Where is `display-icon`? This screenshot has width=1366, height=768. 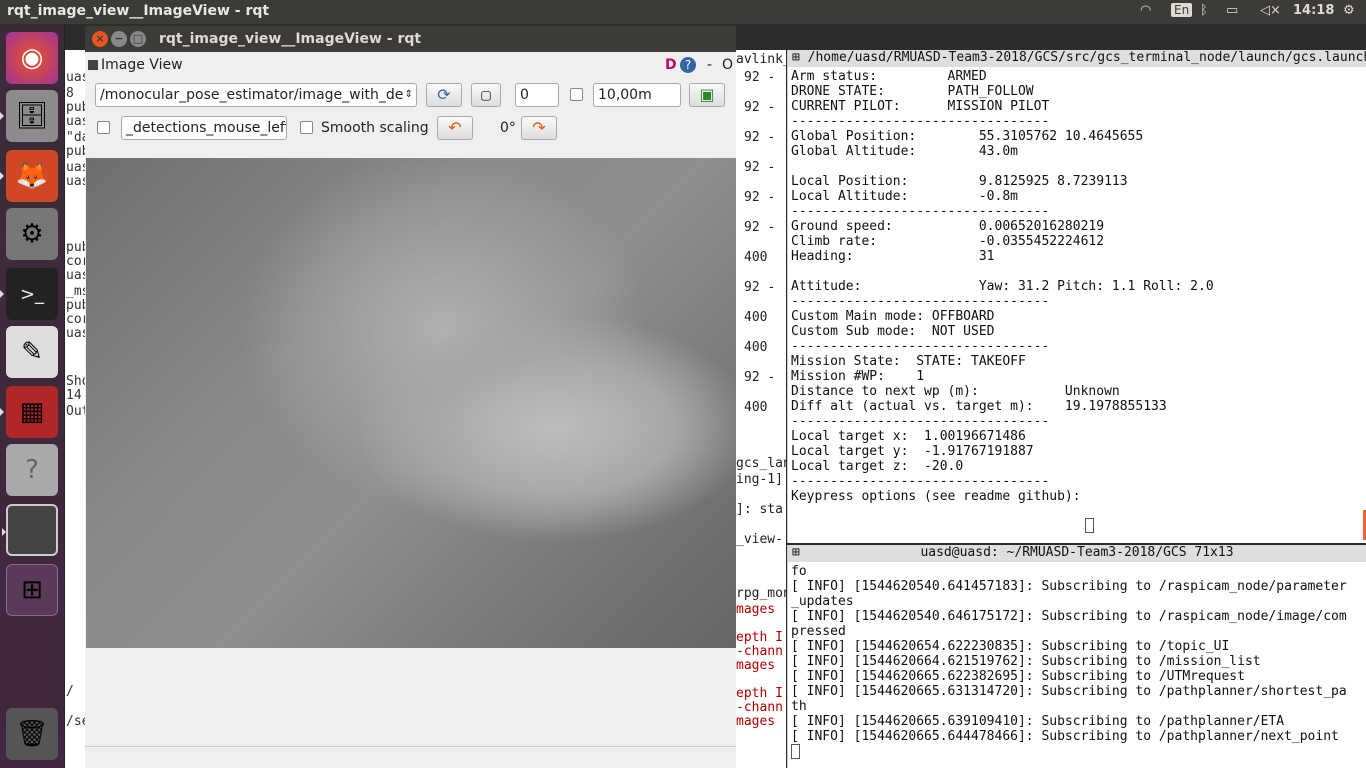 display-icon is located at coordinates (30, 530).